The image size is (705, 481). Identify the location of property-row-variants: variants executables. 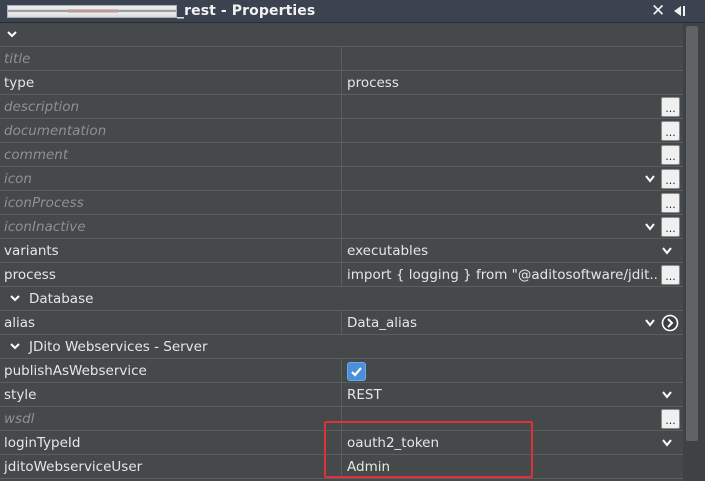
(341, 251).